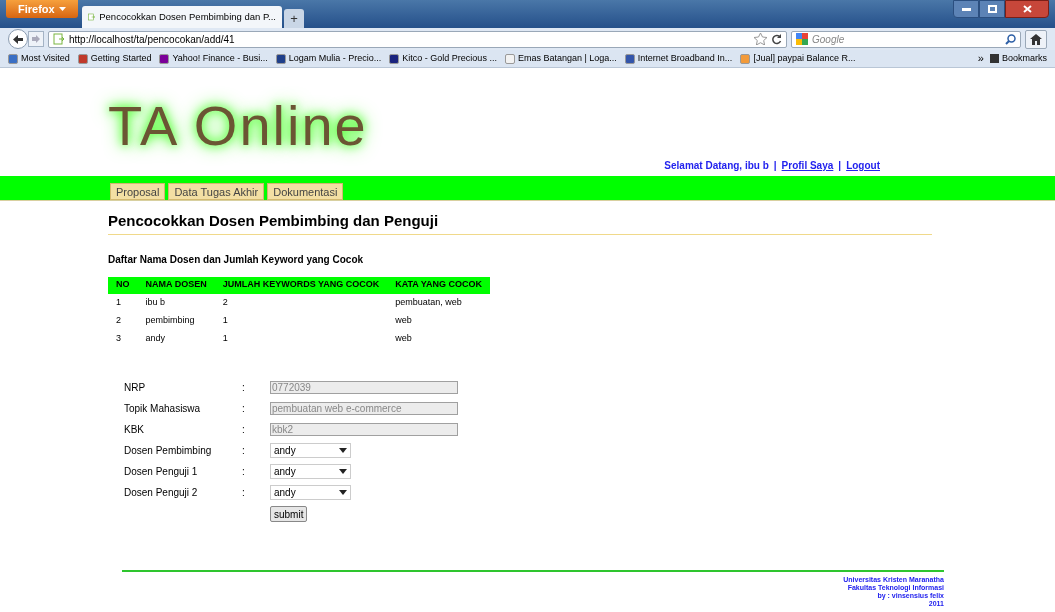 The width and height of the screenshot is (1055, 612). I want to click on field-label: Dosen Penguji 1, so click(161, 471).